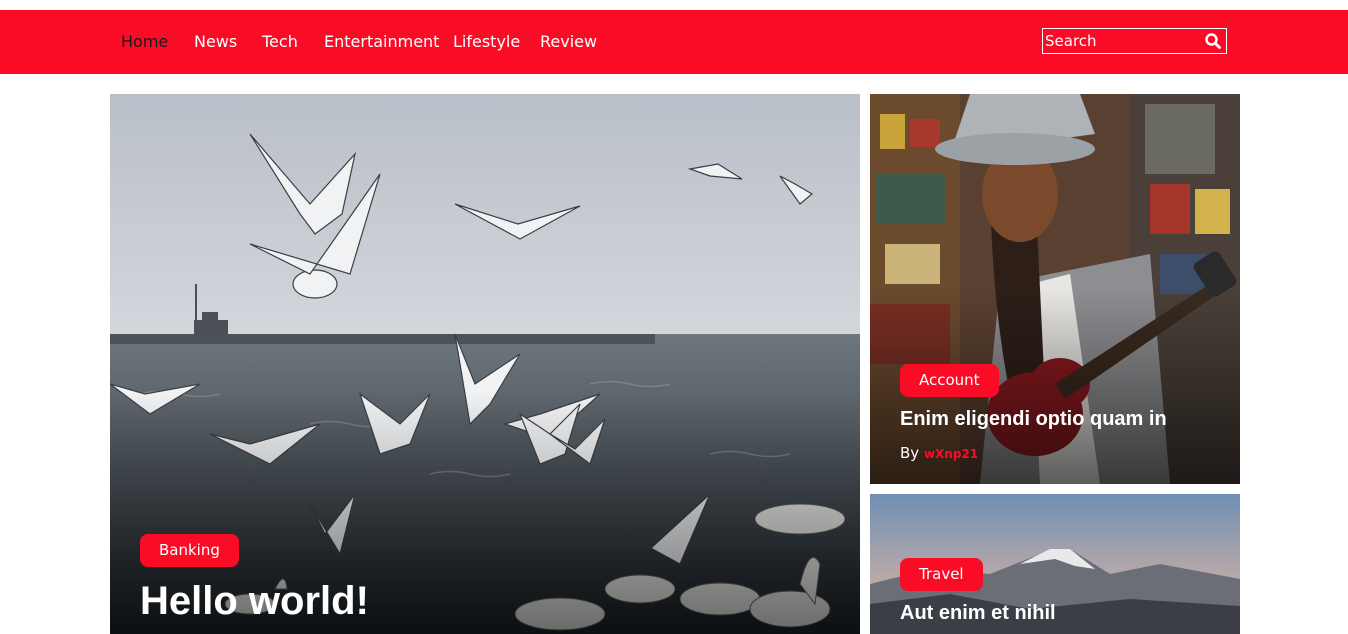 This screenshot has width=1348, height=634. What do you see at coordinates (189, 550) in the screenshot?
I see `category-badge: Banking` at bounding box center [189, 550].